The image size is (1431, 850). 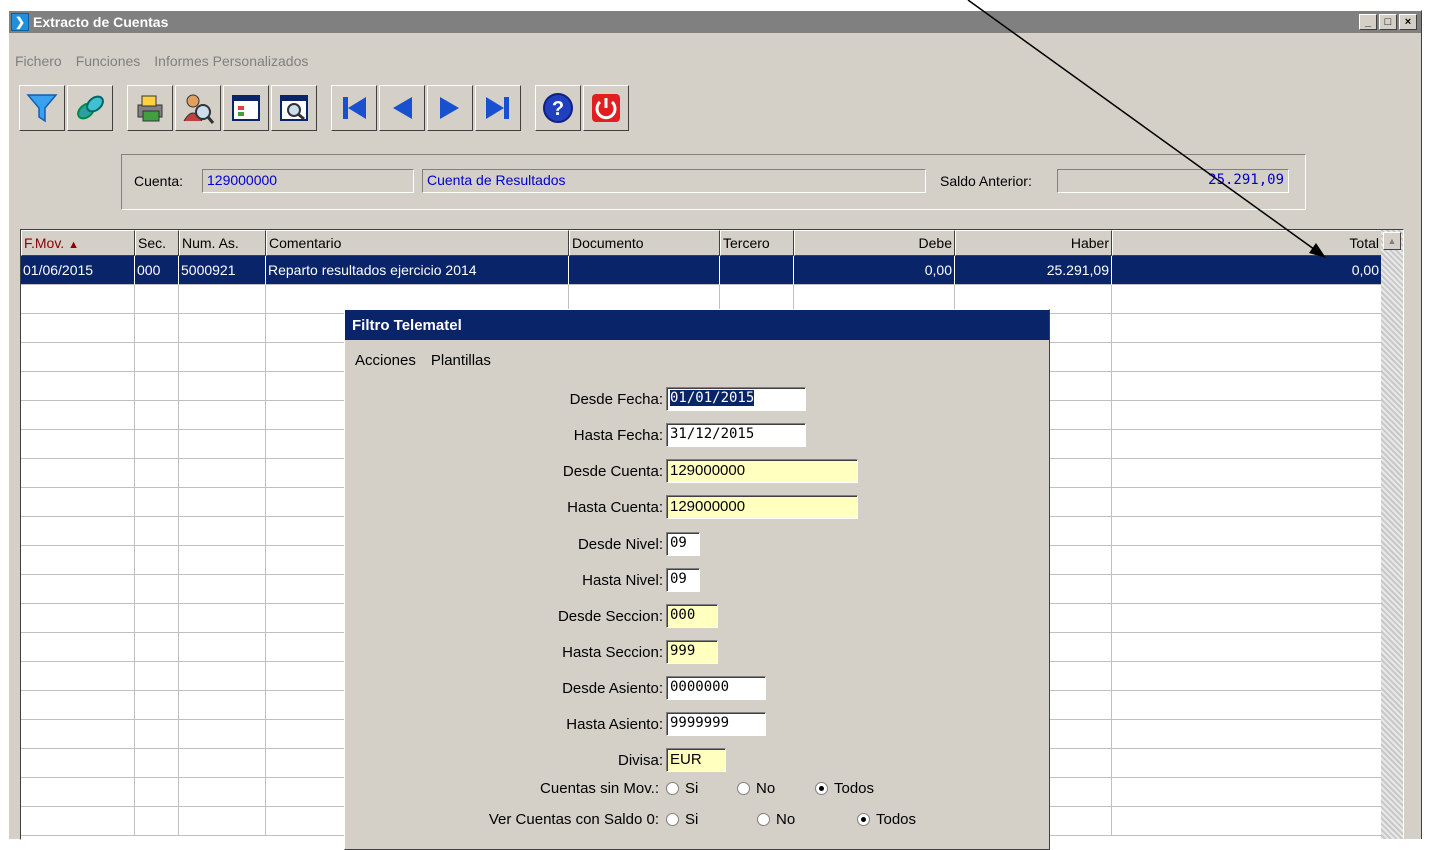 What do you see at coordinates (1033, 243) in the screenshot?
I see `col-haber: Haber` at bounding box center [1033, 243].